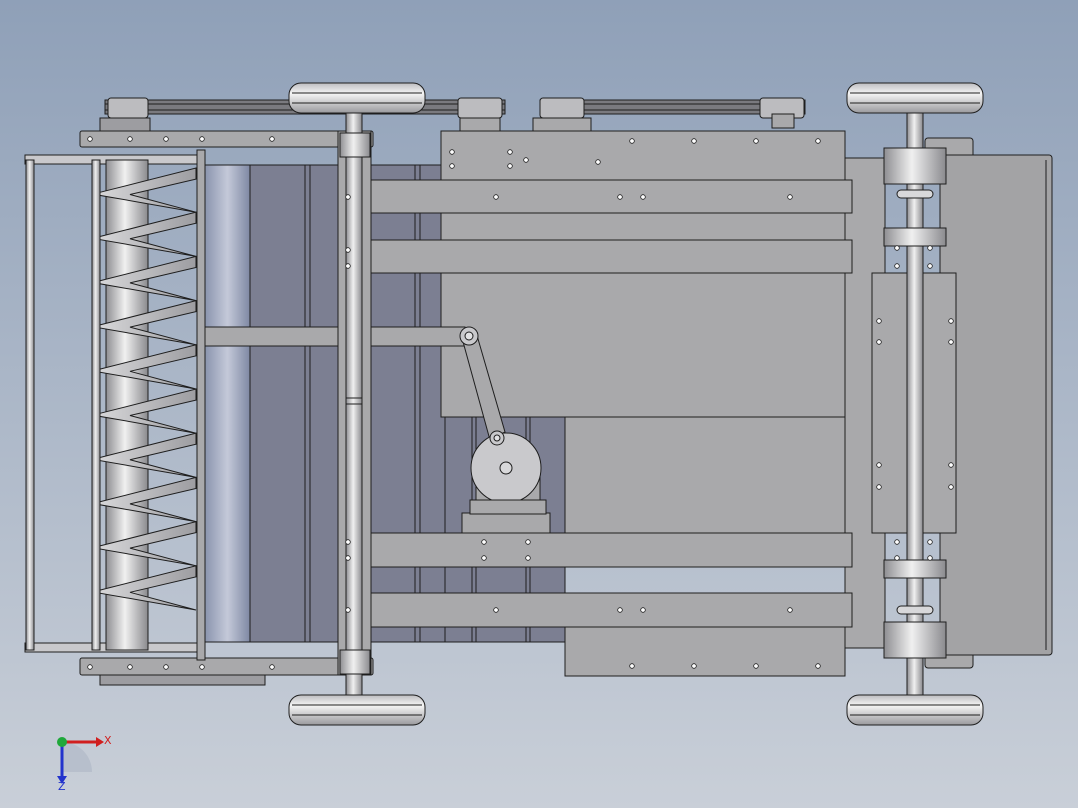 The image size is (1078, 808). Describe the element at coordinates (915, 98) in the screenshot. I see `wheel-top-right` at that location.